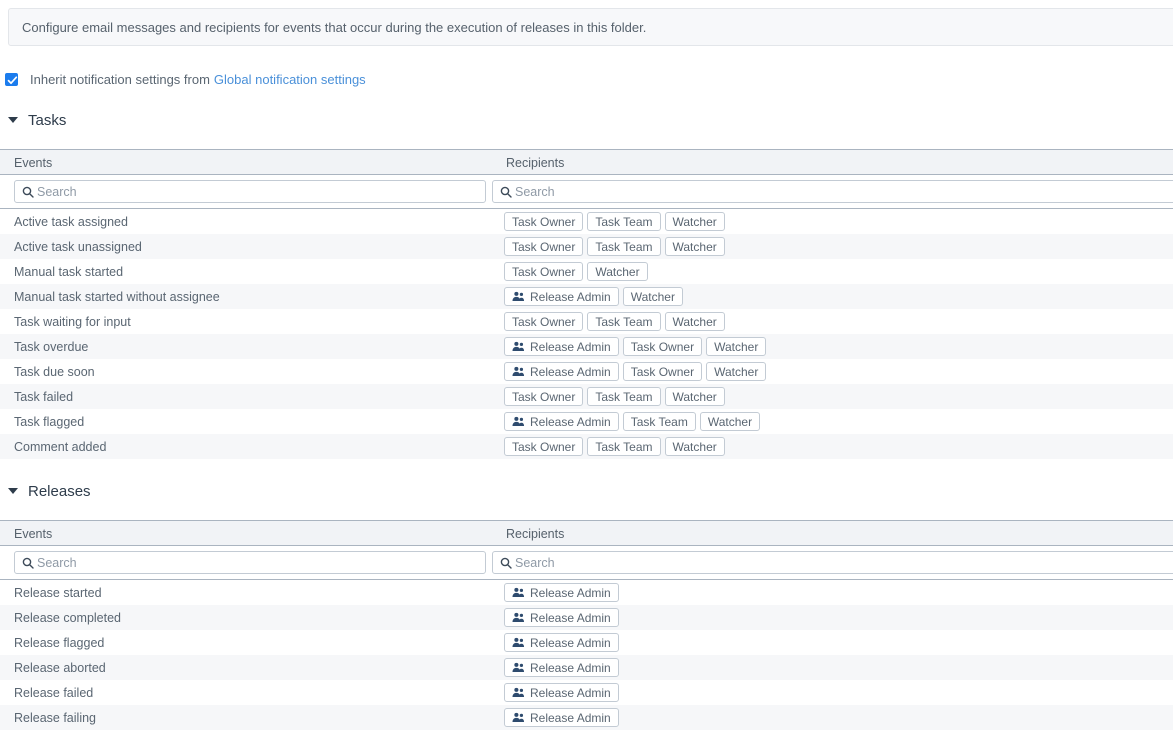  I want to click on table-row: Manual task started Task Owner Watcher, so click(586, 271).